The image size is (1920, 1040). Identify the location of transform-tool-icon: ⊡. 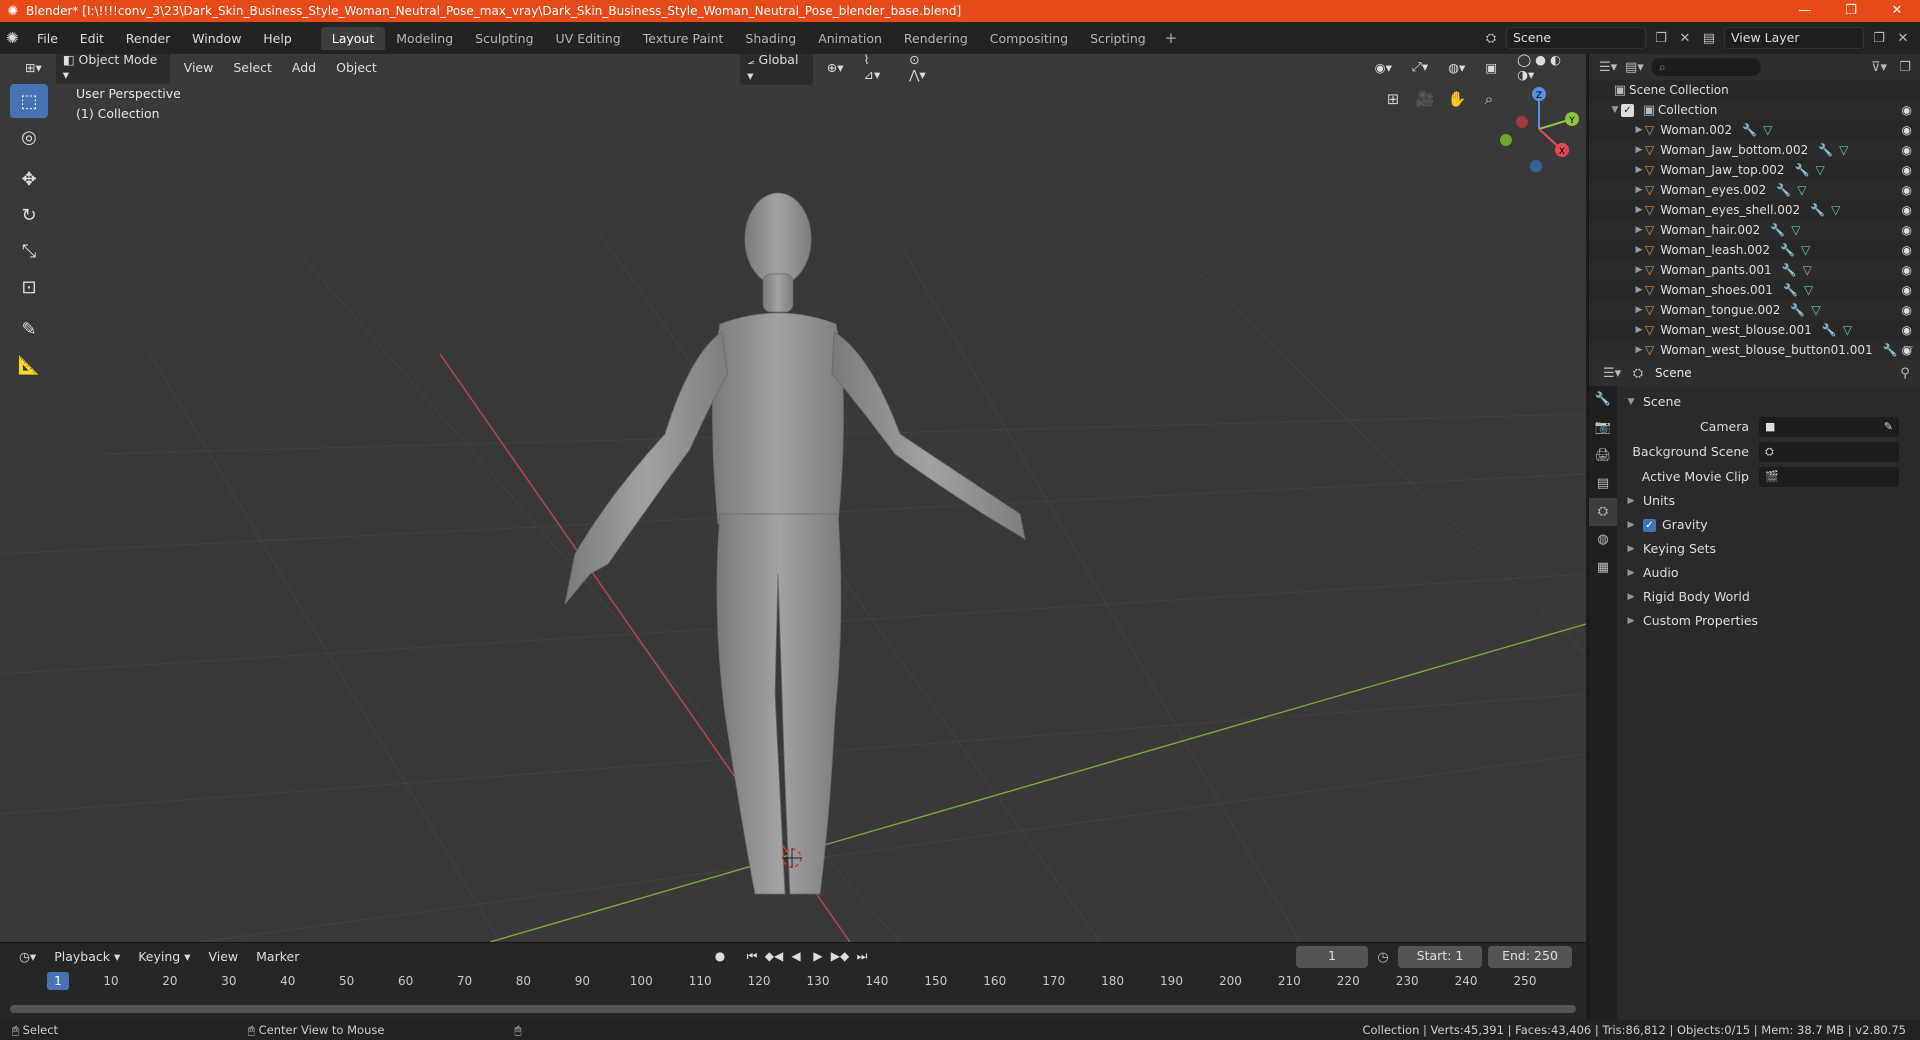
(29, 287).